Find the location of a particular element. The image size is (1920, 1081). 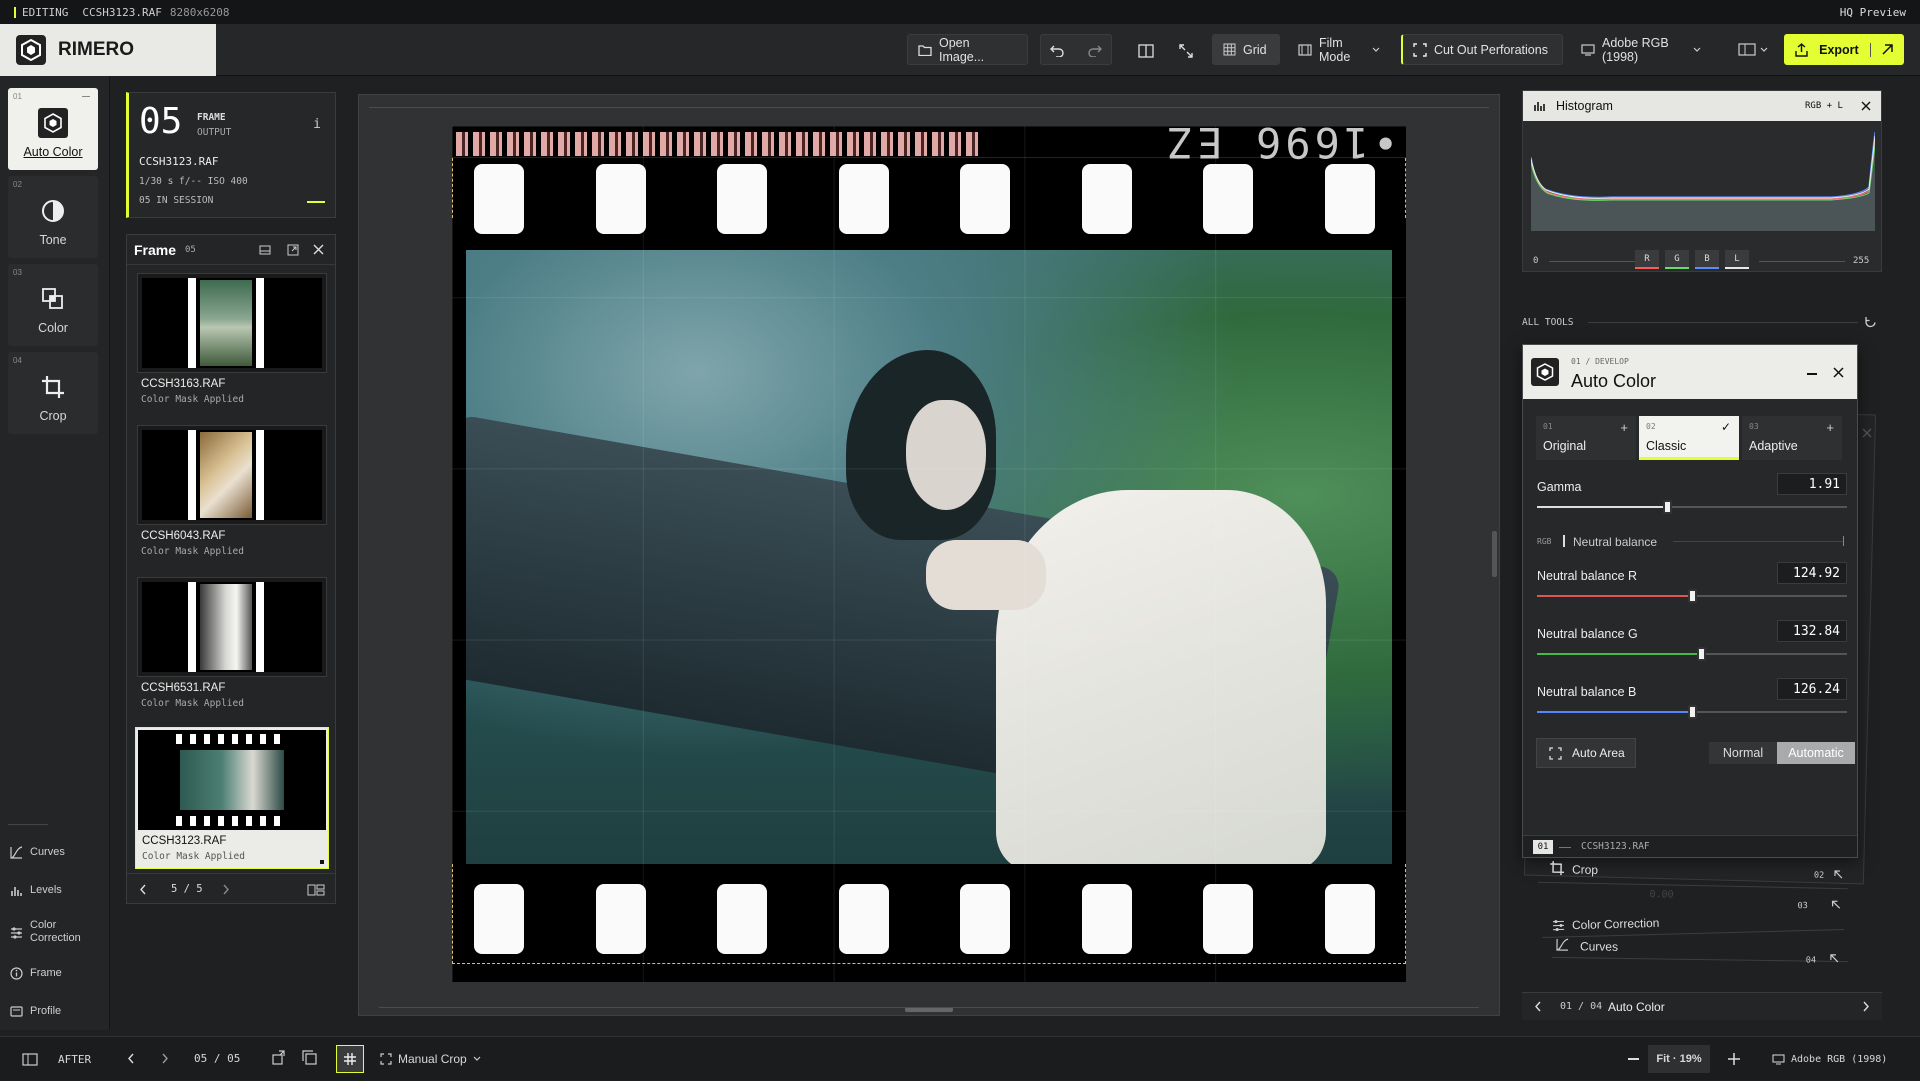

neutral-b-slider-handle is located at coordinates (1692, 712).